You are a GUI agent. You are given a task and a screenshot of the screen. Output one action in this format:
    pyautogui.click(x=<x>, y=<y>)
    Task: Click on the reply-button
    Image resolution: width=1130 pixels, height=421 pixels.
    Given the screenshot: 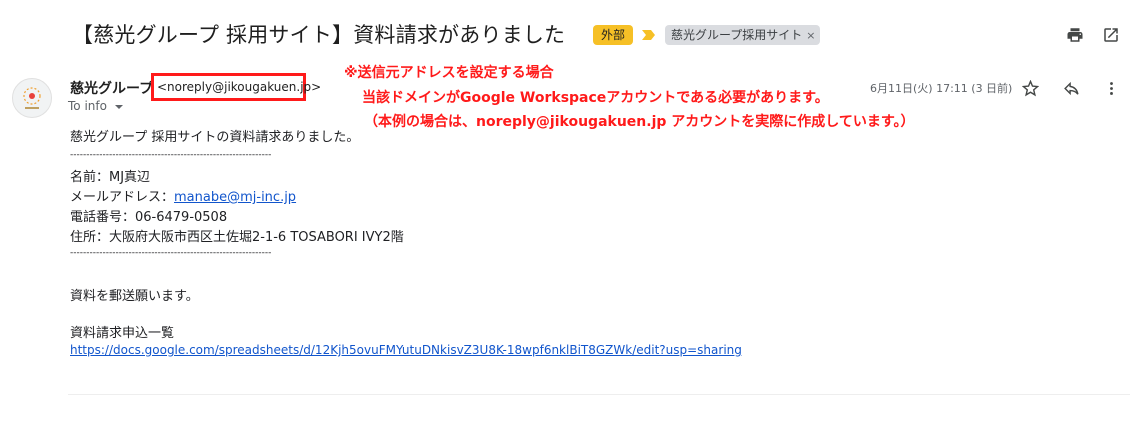 What is the action you would take?
    pyautogui.click(x=1071, y=88)
    